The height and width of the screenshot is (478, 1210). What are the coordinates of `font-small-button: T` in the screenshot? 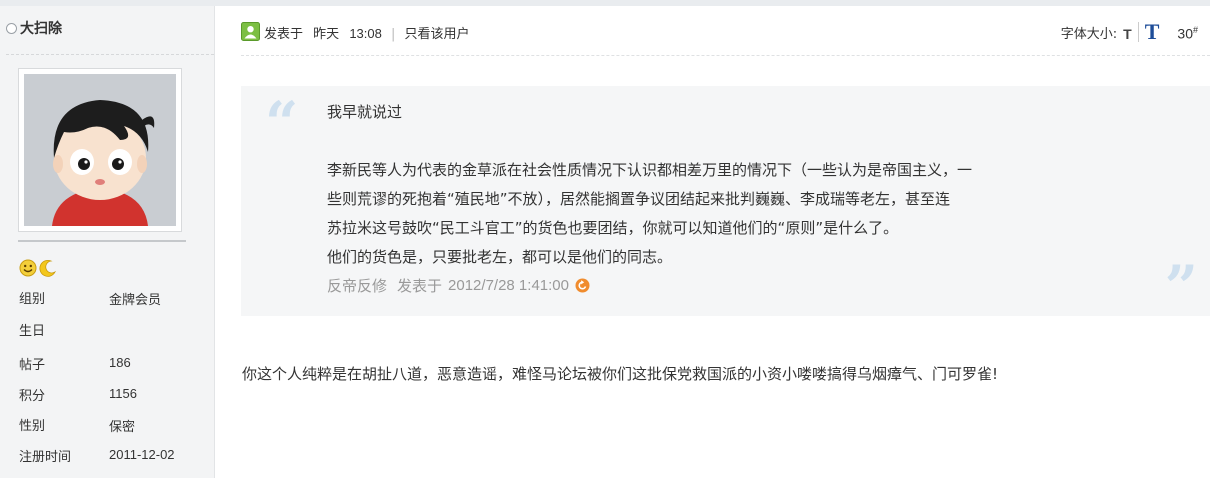 It's located at (1127, 34).